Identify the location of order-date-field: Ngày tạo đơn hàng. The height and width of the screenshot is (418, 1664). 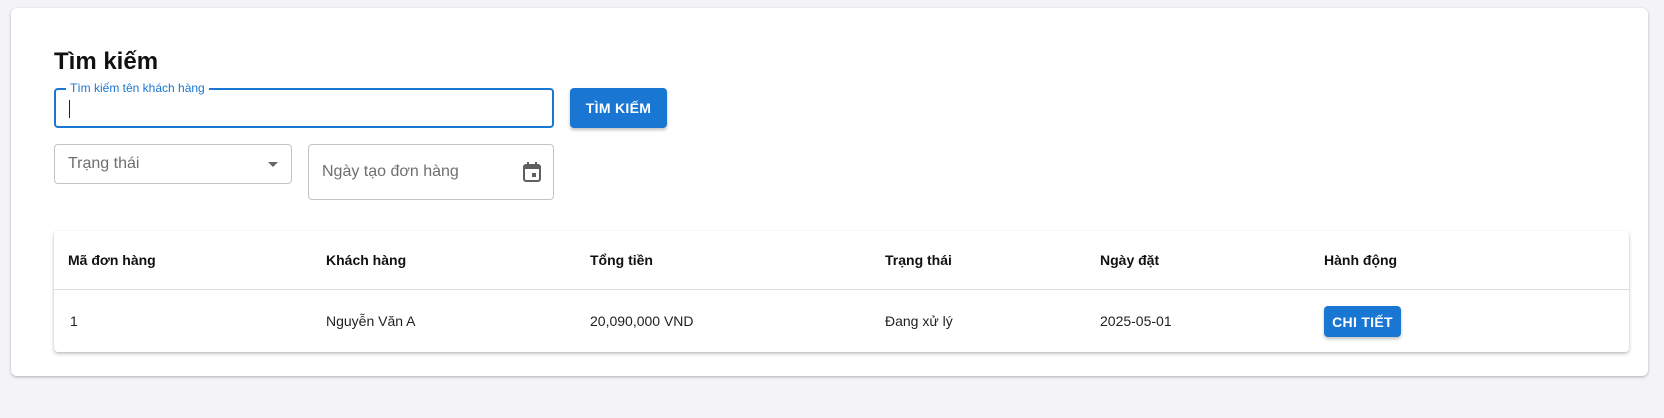
(431, 172).